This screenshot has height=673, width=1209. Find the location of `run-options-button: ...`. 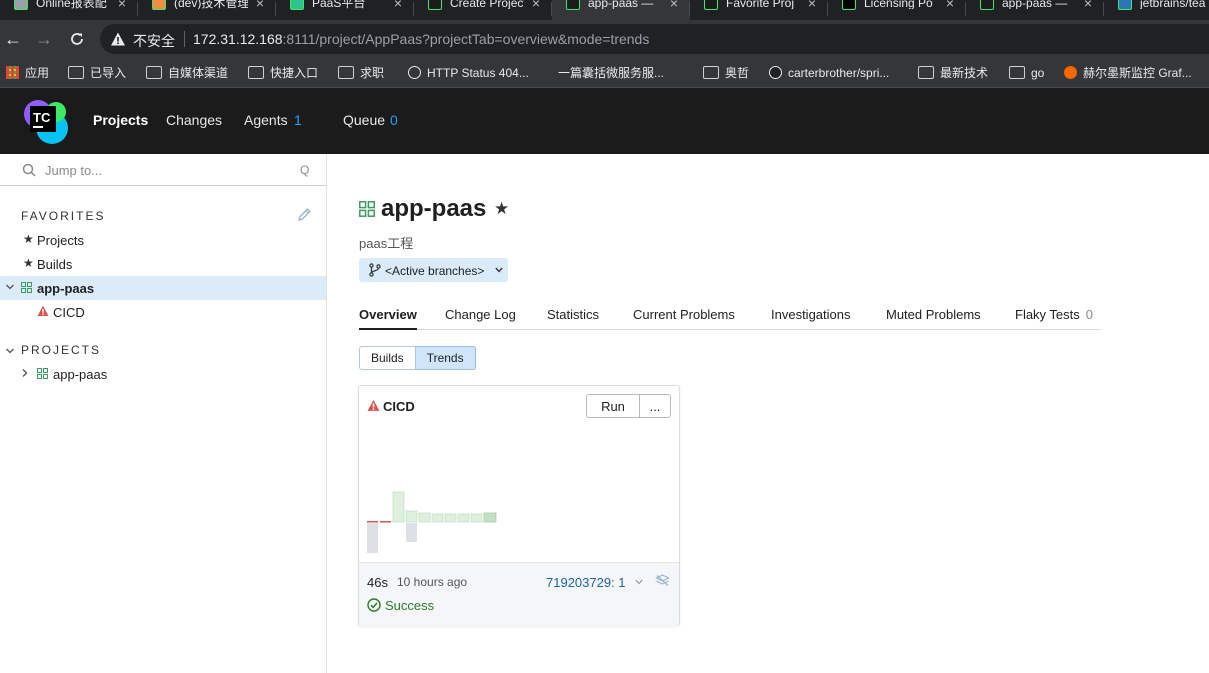

run-options-button: ... is located at coordinates (655, 406).